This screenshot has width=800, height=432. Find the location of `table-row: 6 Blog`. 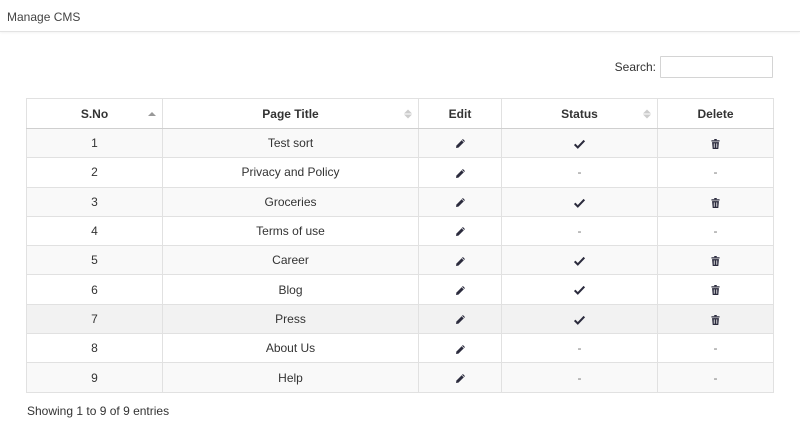

table-row: 6 Blog is located at coordinates (400, 289).